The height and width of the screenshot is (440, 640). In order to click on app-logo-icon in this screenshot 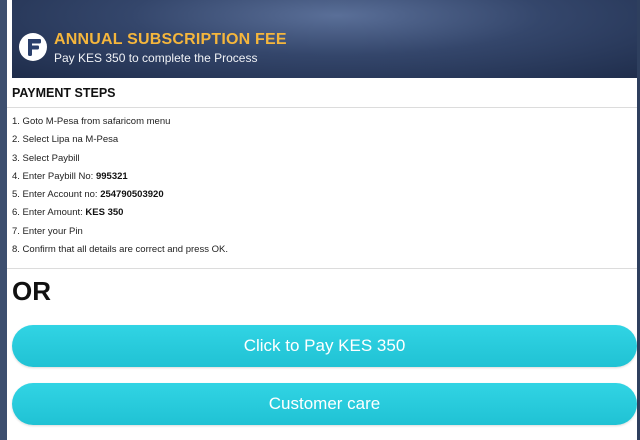, I will do `click(33, 47)`.